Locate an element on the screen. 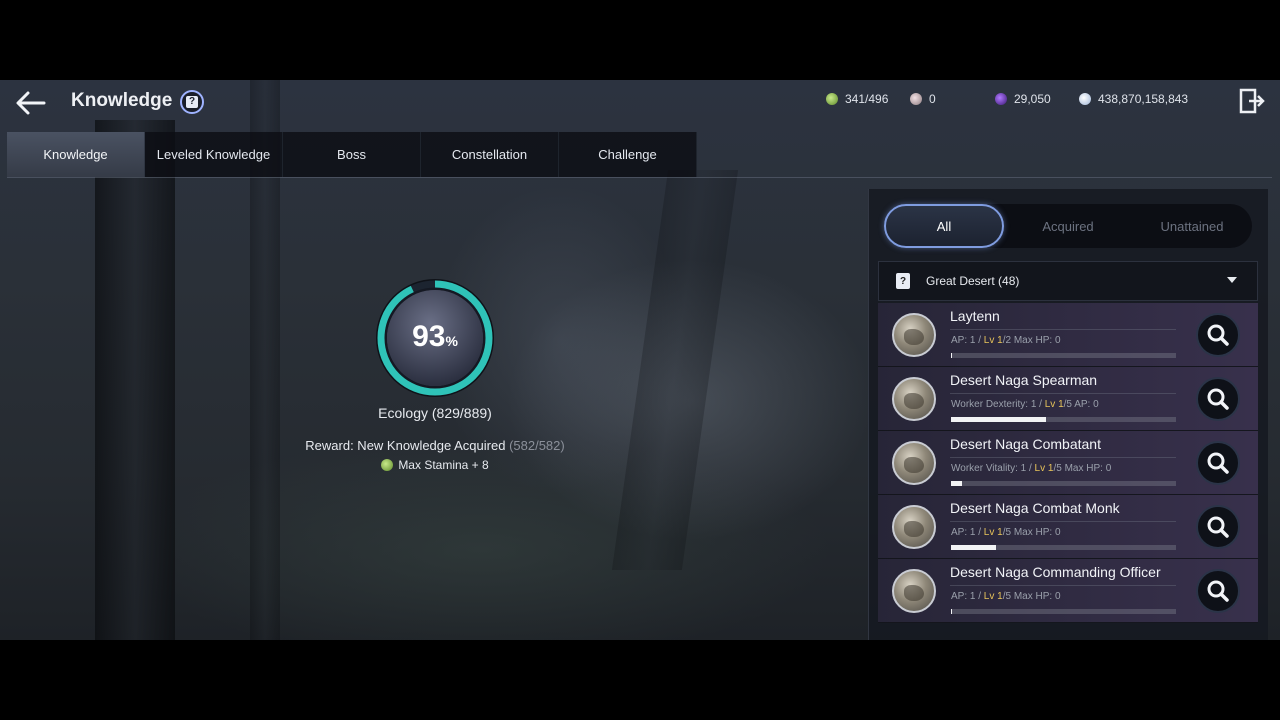 The image size is (1280, 720). entry-stats: AP: 1 / Lv 1/2 Max HP: 0 is located at coordinates (1006, 340).